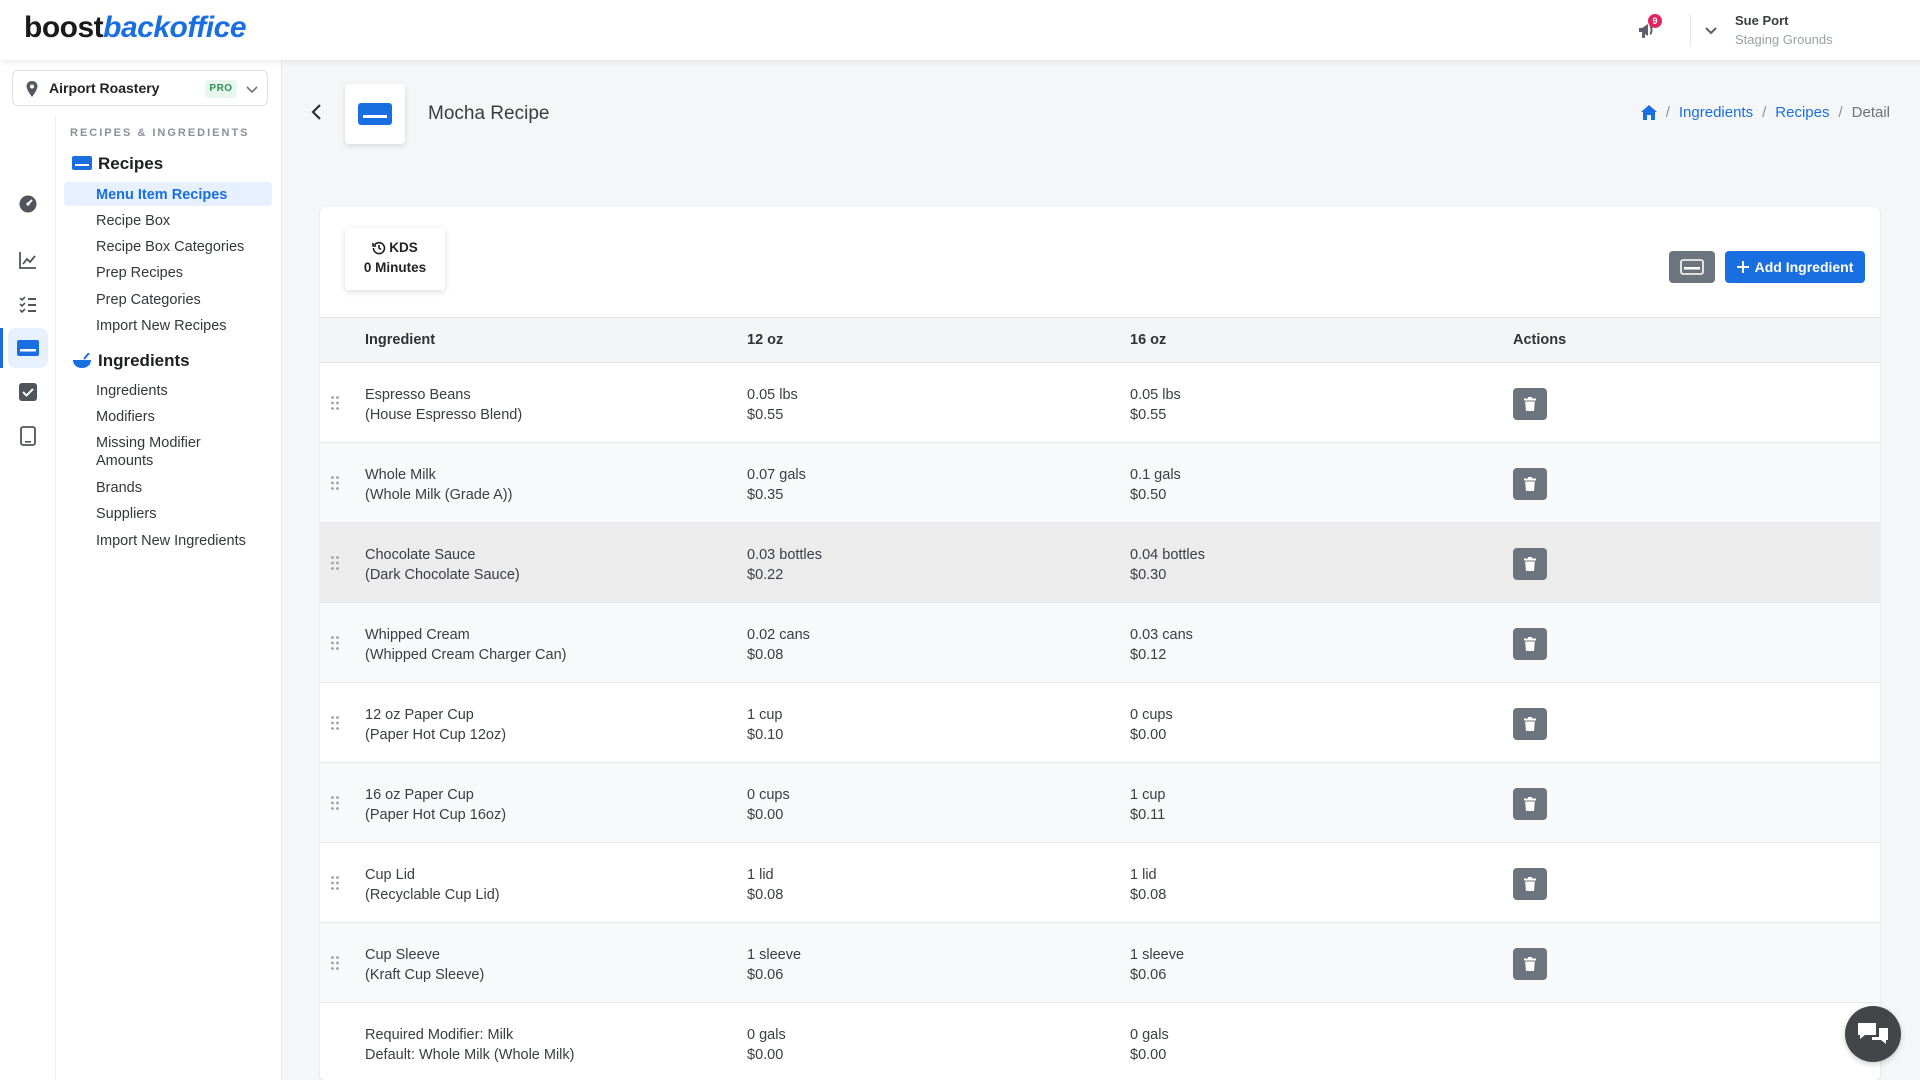 The width and height of the screenshot is (1920, 1080). Describe the element at coordinates (139, 273) in the screenshot. I see `nav-prep-recipes: Prep Recipes` at that location.